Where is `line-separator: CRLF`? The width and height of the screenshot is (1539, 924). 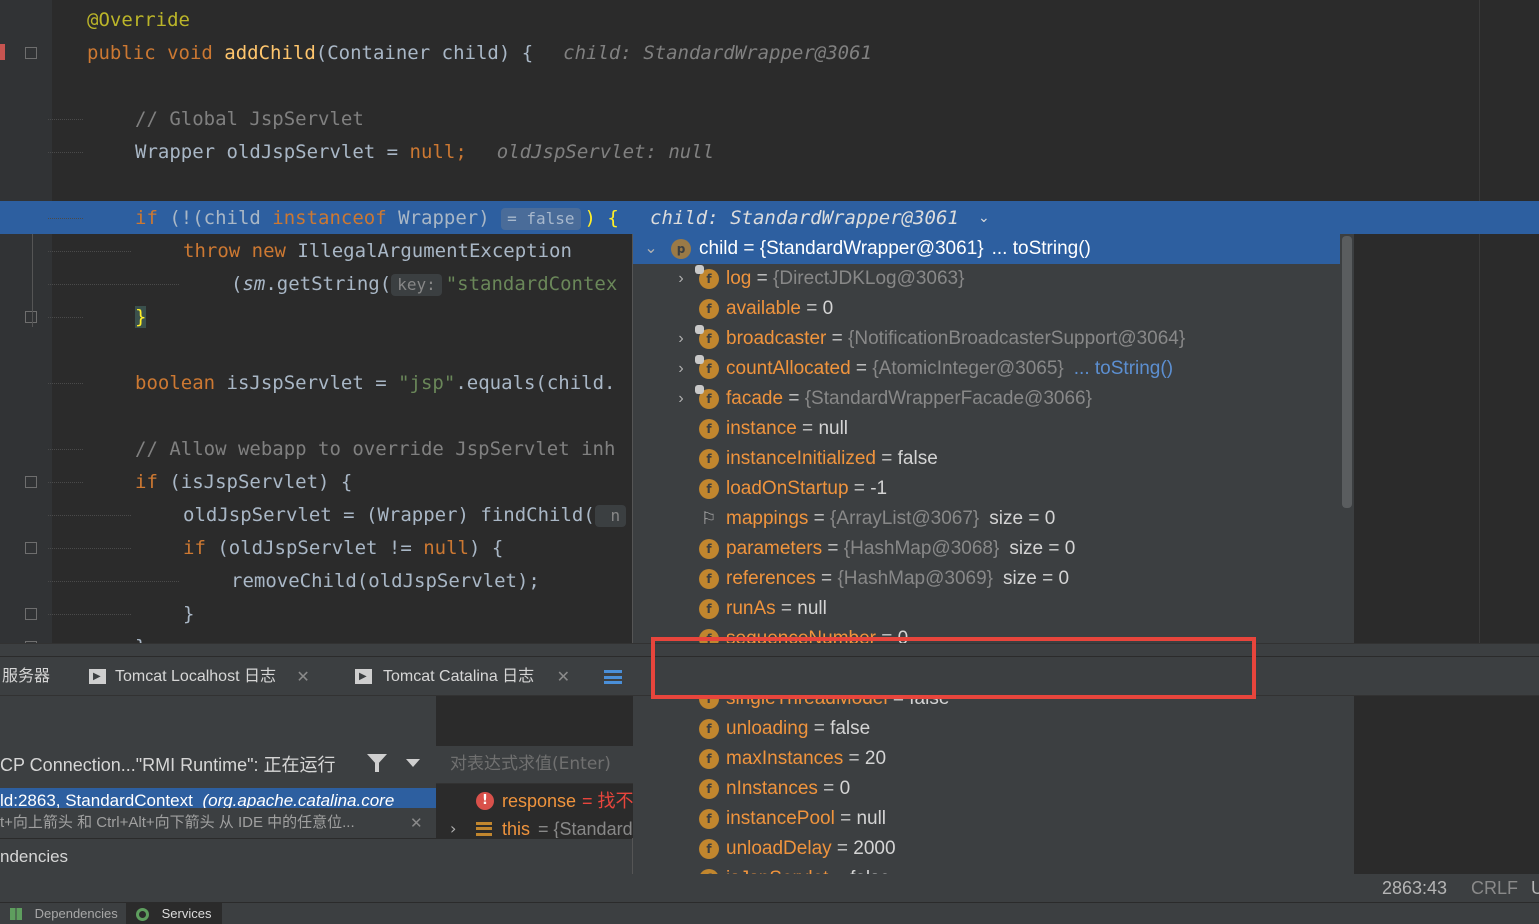 line-separator: CRLF is located at coordinates (1494, 888).